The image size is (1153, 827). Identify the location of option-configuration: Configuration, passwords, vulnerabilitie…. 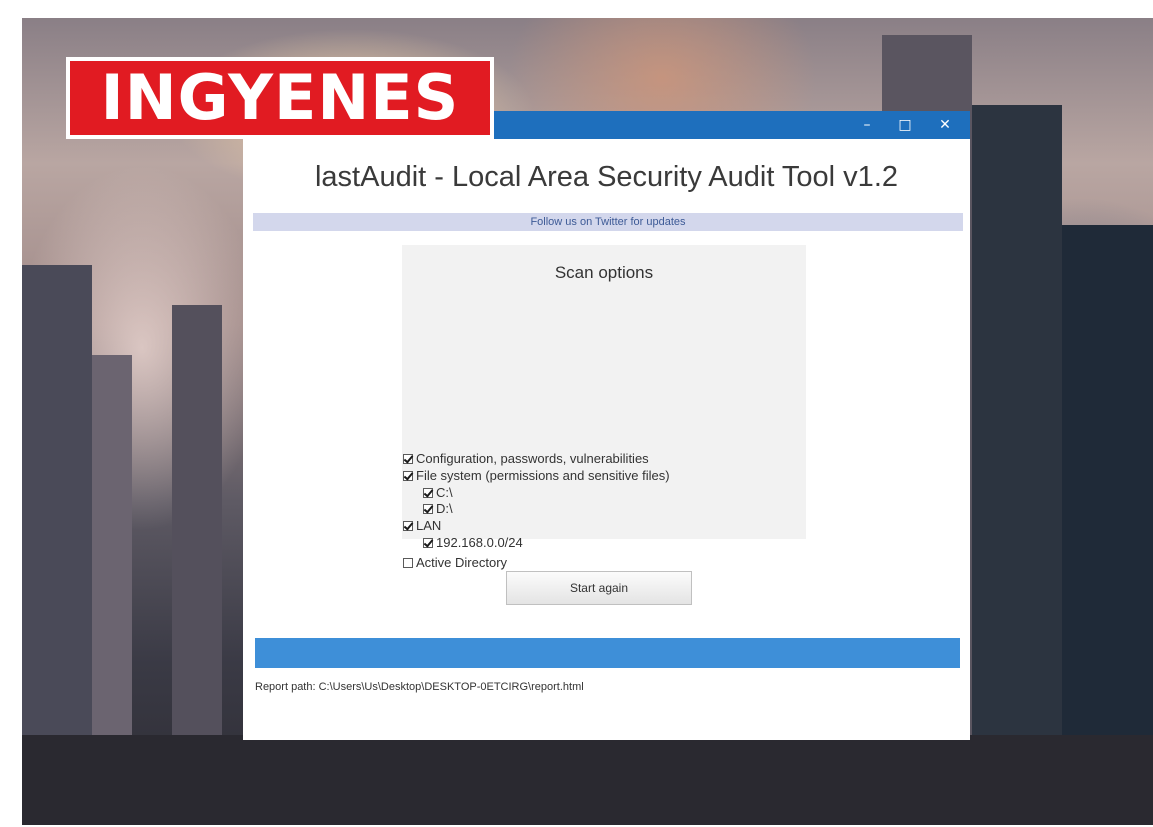
(526, 459).